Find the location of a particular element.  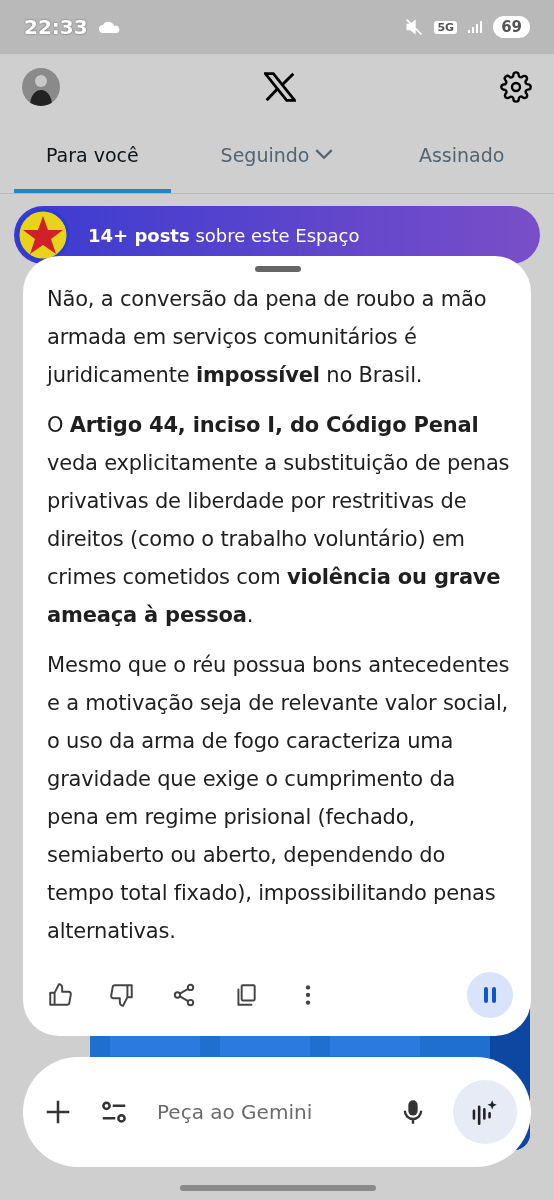

sparkle-waveform-icon is located at coordinates (485, 1112).